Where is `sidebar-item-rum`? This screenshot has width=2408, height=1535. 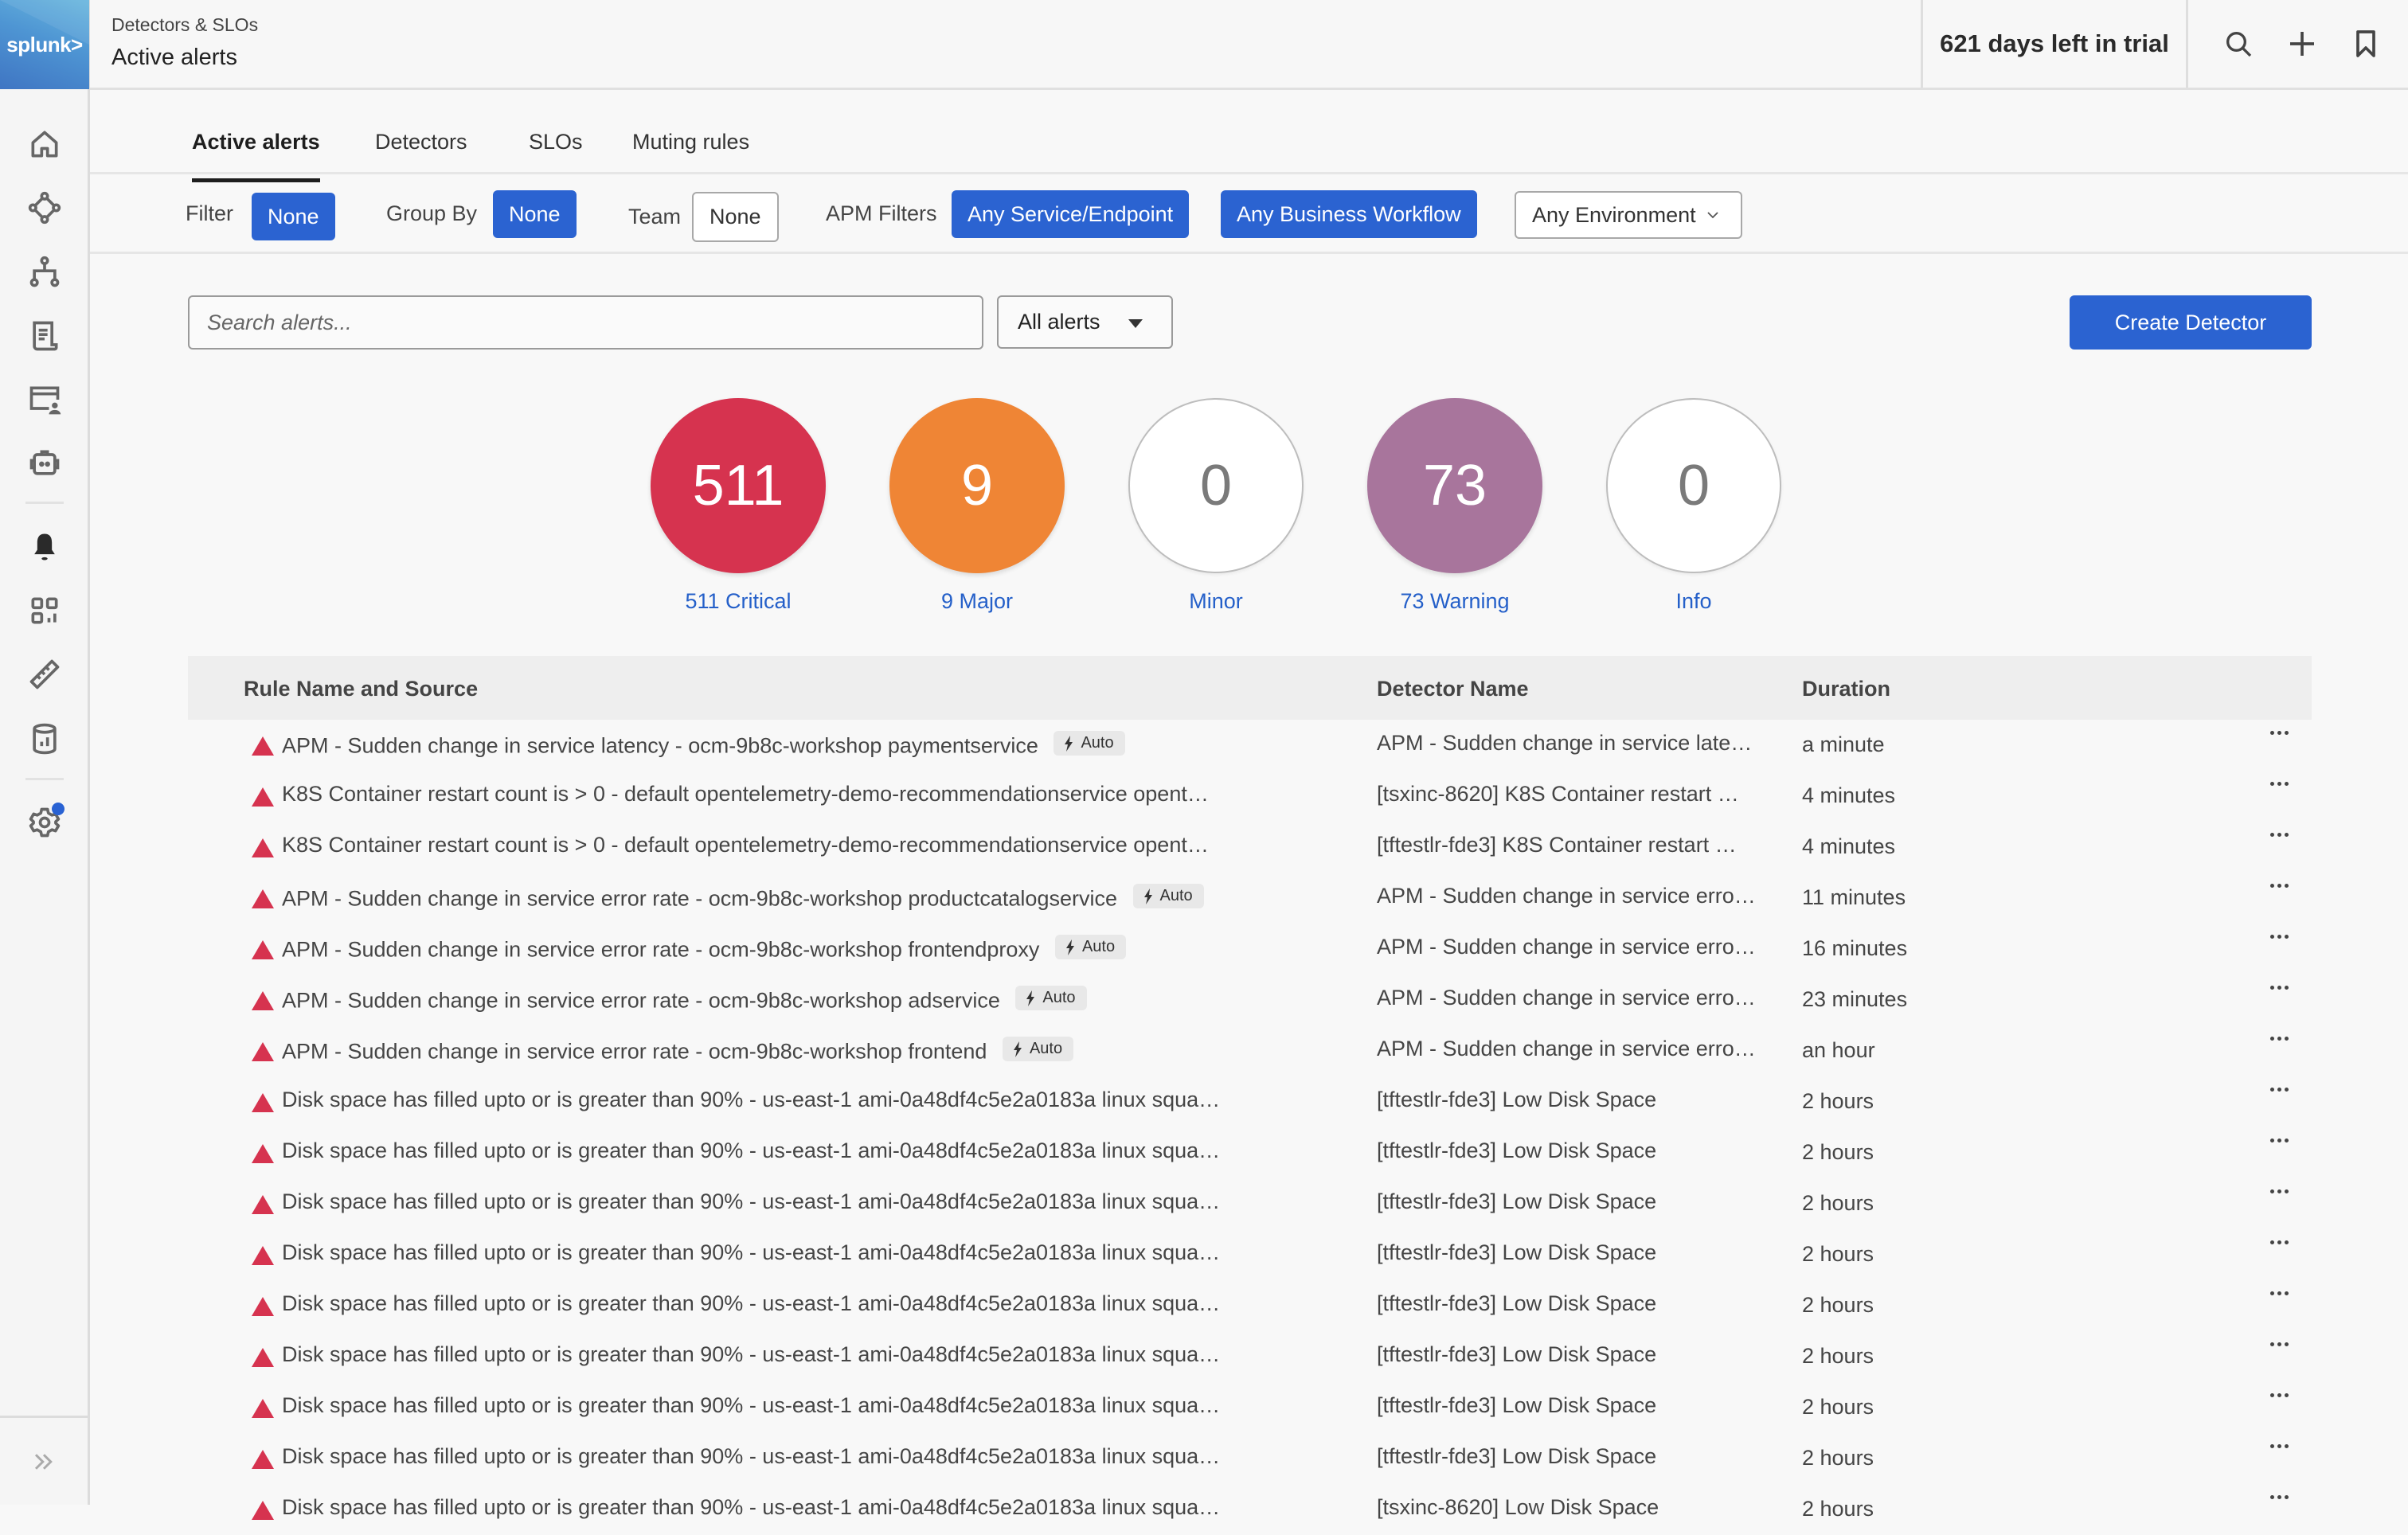 sidebar-item-rum is located at coordinates (44, 400).